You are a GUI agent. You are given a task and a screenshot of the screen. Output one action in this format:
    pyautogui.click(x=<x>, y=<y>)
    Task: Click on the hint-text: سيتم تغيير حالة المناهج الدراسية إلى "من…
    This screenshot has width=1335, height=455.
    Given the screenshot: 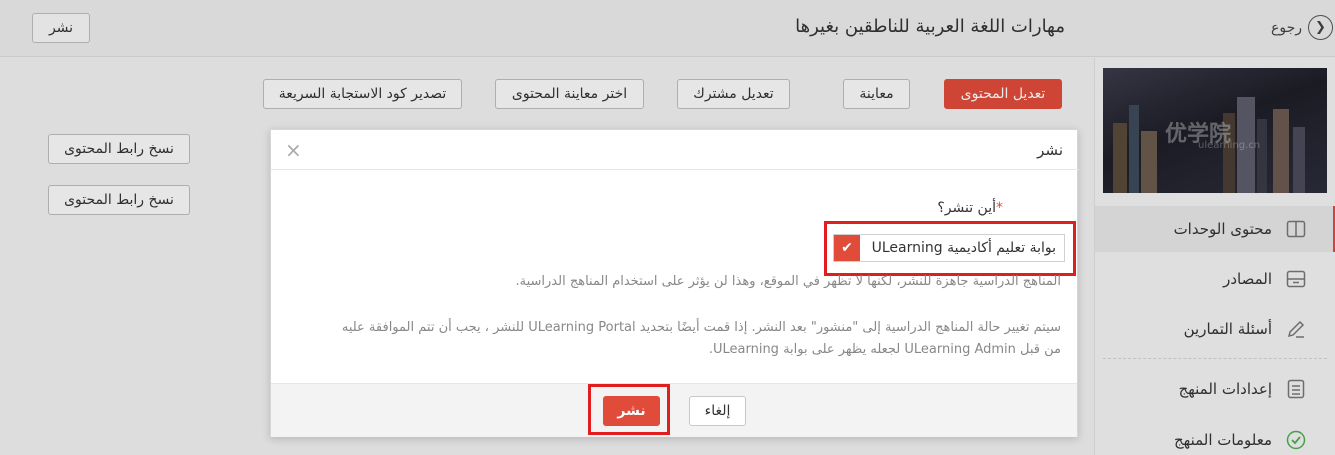 What is the action you would take?
    pyautogui.click(x=701, y=339)
    